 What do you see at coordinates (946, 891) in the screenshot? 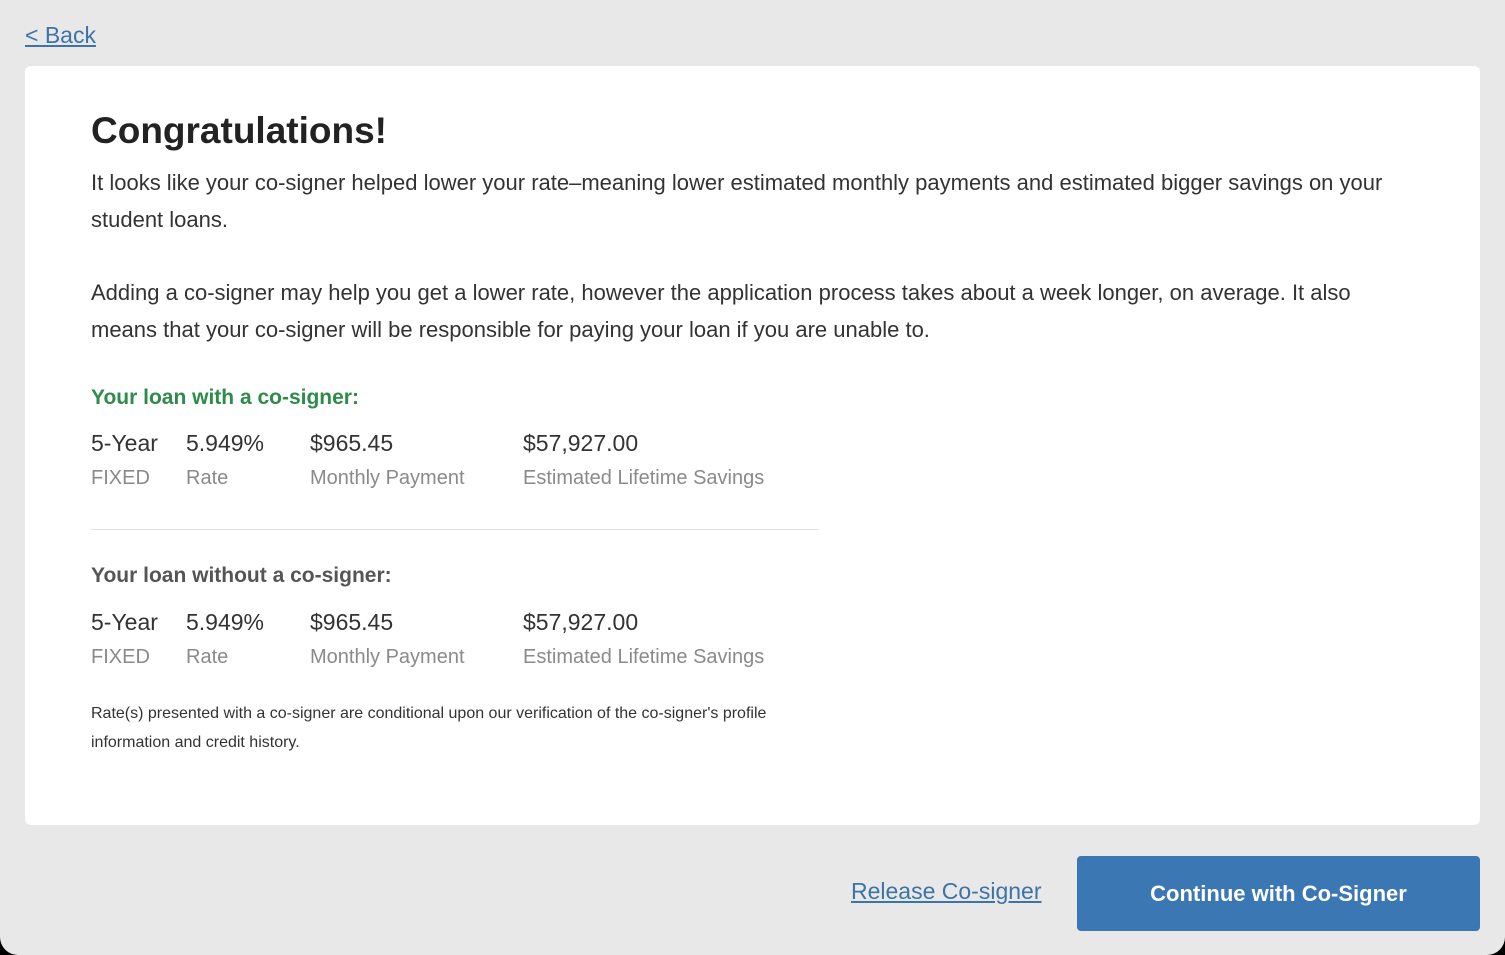
I see `release-cosigner-link: Release Co-signer` at bounding box center [946, 891].